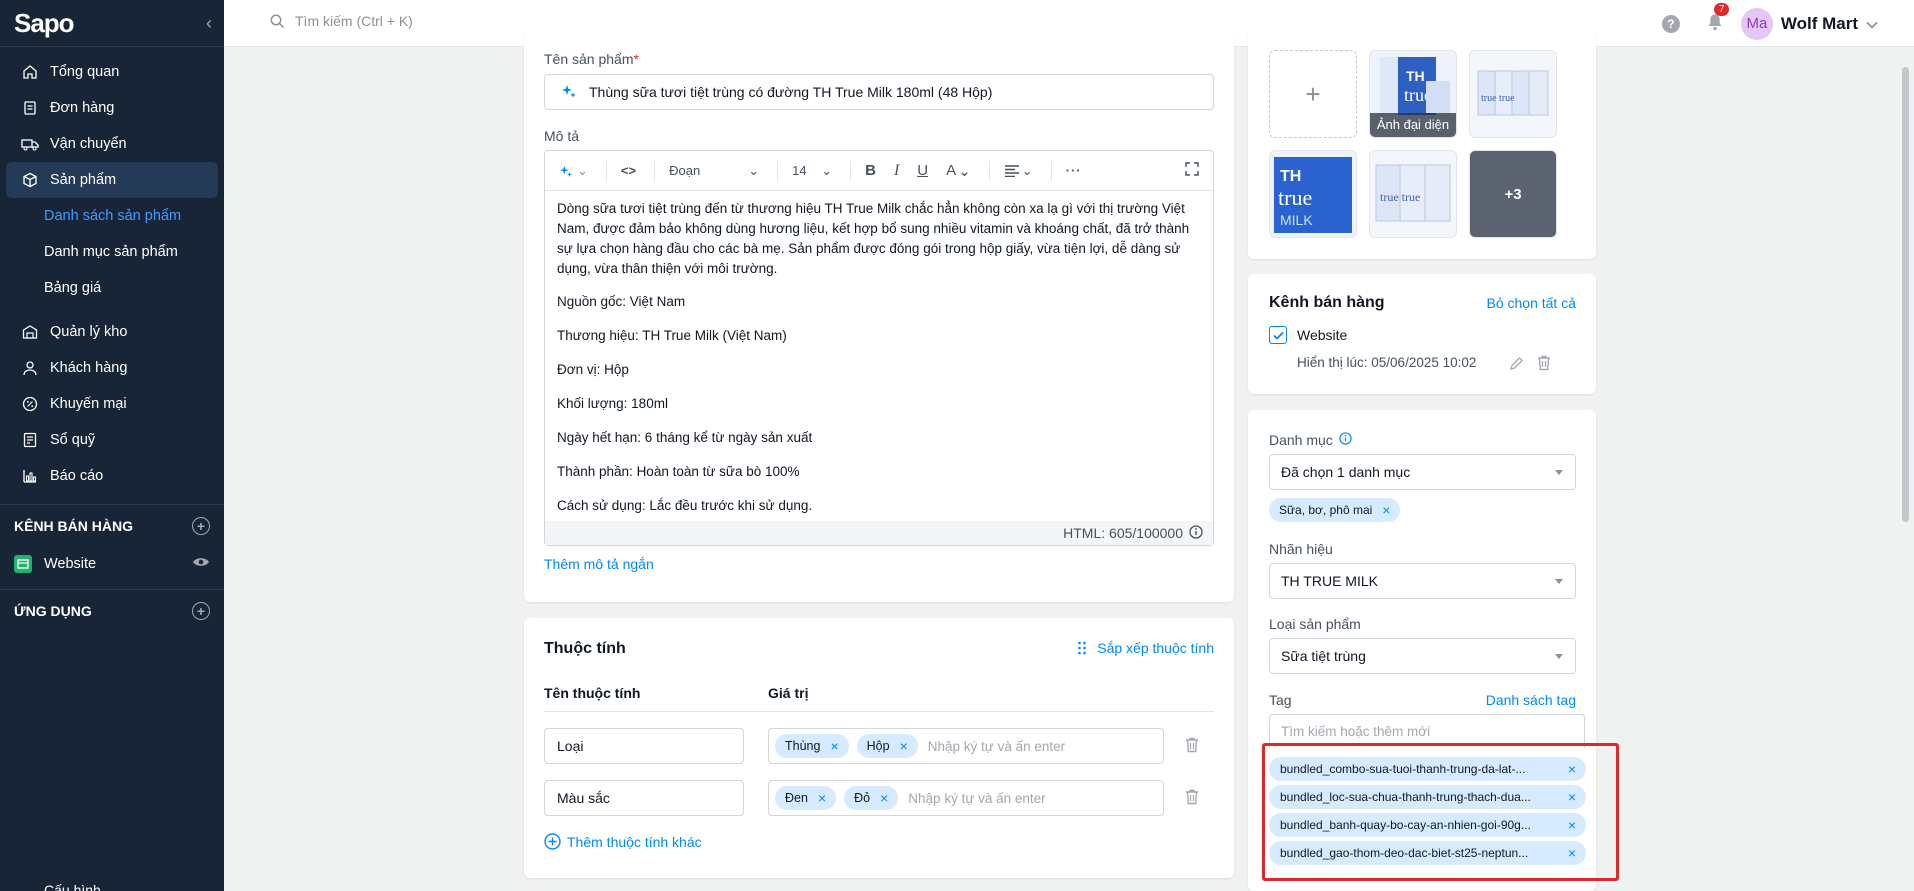  Describe the element at coordinates (112, 252) in the screenshot. I see `sub-item-product-categories: Danh mục sản phẩm` at that location.